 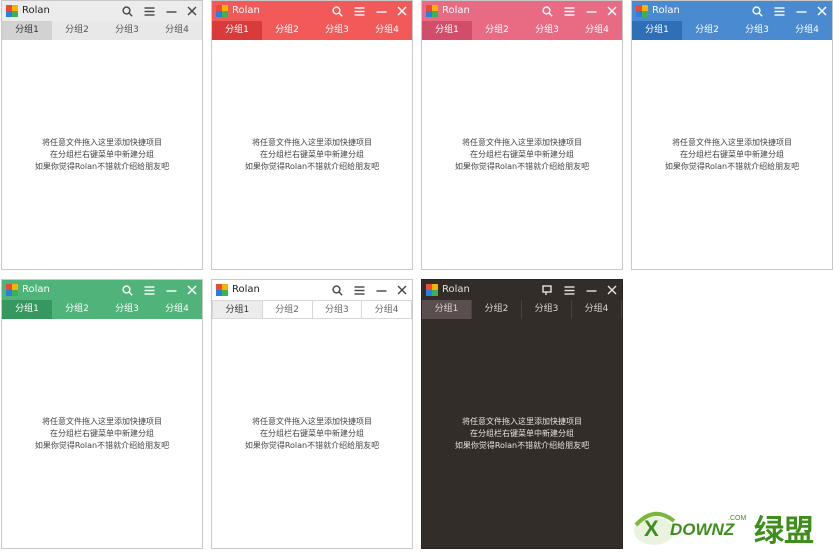 I want to click on watermark-suffix: .COM, so click(x=737, y=518).